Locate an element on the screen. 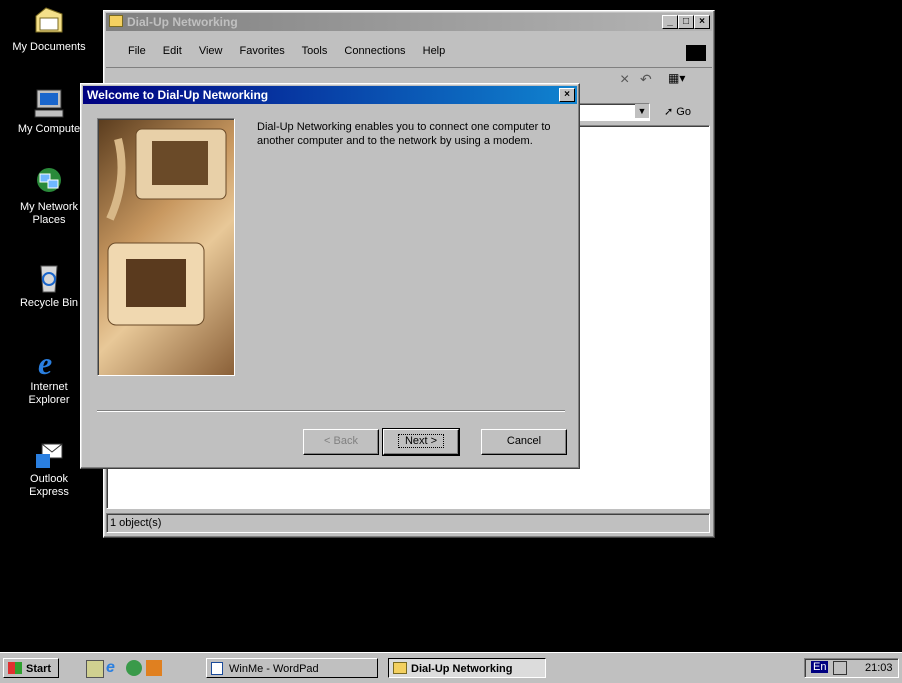 Image resolution: width=902 pixels, height=683 pixels. menu-connections: Connections is located at coordinates (374, 51).